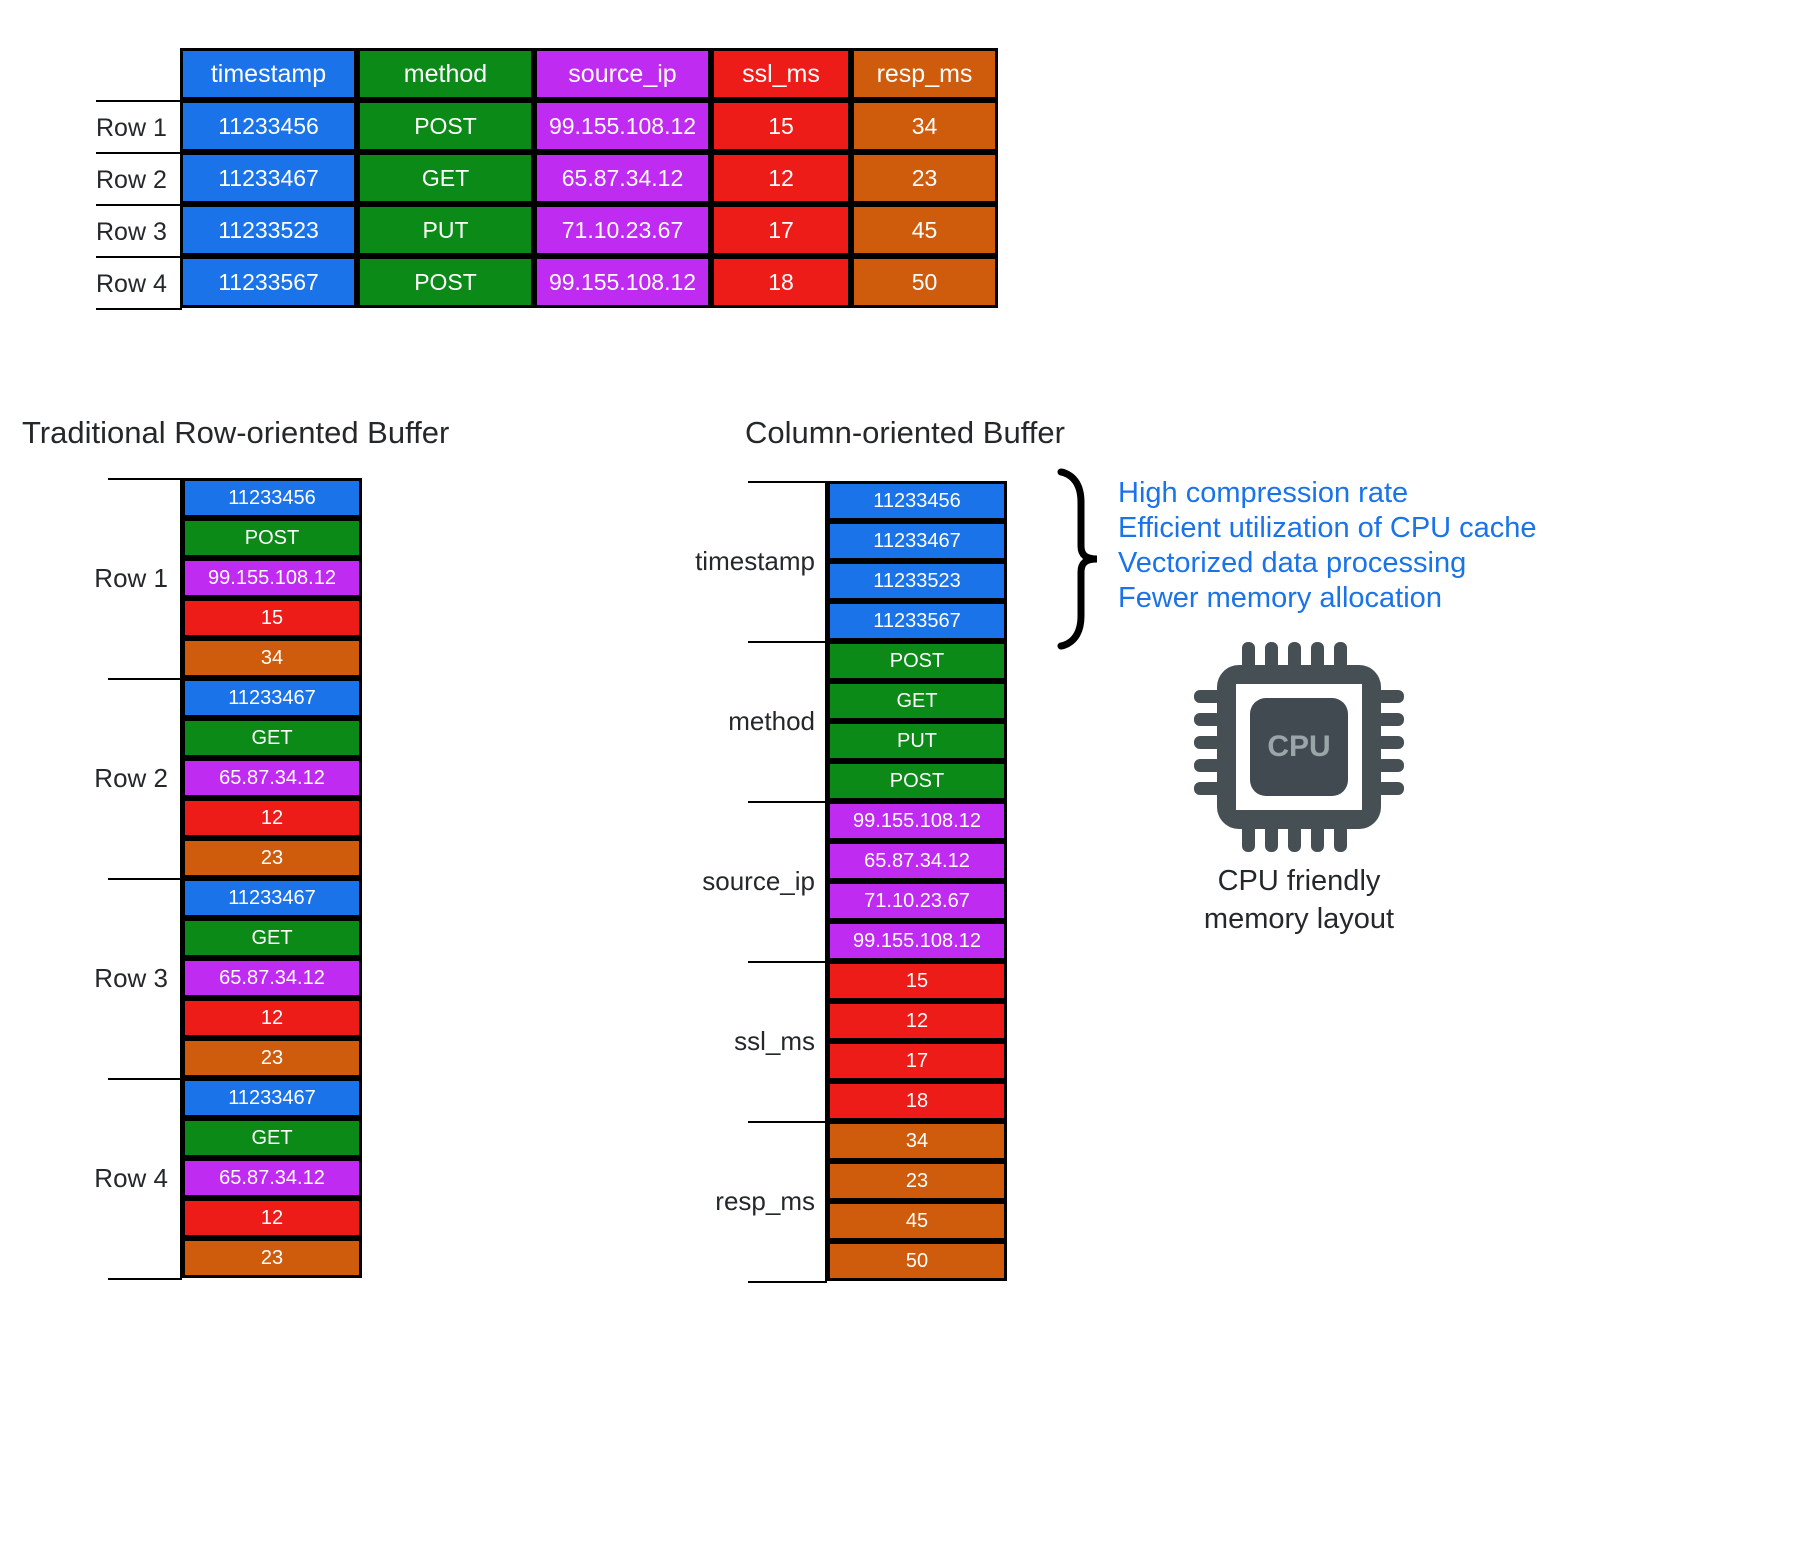 This screenshot has height=1543, width=1801. I want to click on table-cell-resp_ms: 50, so click(924, 282).